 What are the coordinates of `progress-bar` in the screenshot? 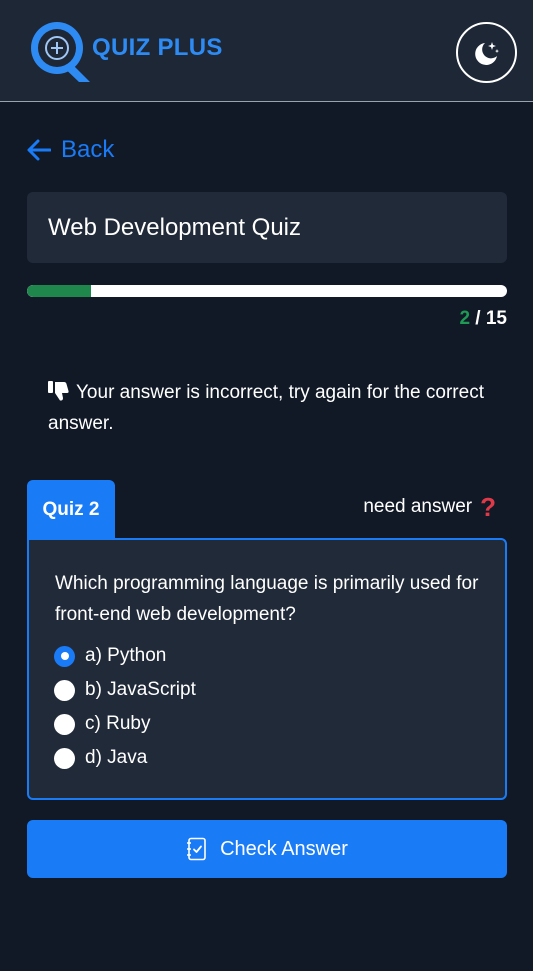 It's located at (267, 291).